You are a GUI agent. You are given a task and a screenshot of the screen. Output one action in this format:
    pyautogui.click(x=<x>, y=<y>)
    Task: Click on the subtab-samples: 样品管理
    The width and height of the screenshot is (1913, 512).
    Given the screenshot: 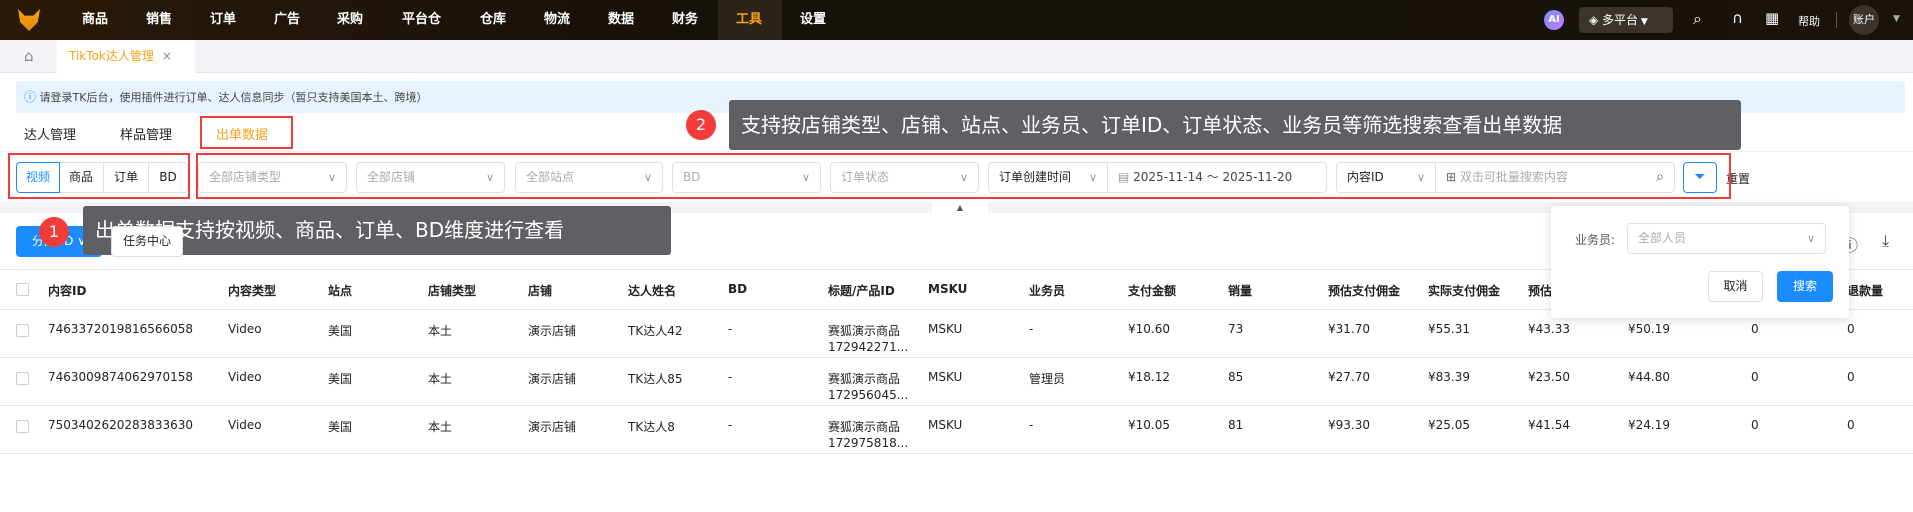 What is the action you would take?
    pyautogui.click(x=146, y=133)
    